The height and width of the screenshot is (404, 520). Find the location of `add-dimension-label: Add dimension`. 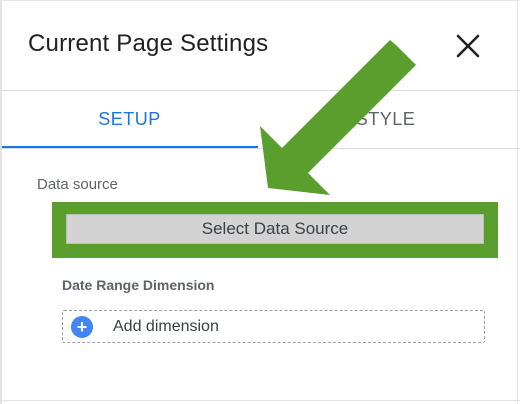

add-dimension-label: Add dimension is located at coordinates (166, 326).